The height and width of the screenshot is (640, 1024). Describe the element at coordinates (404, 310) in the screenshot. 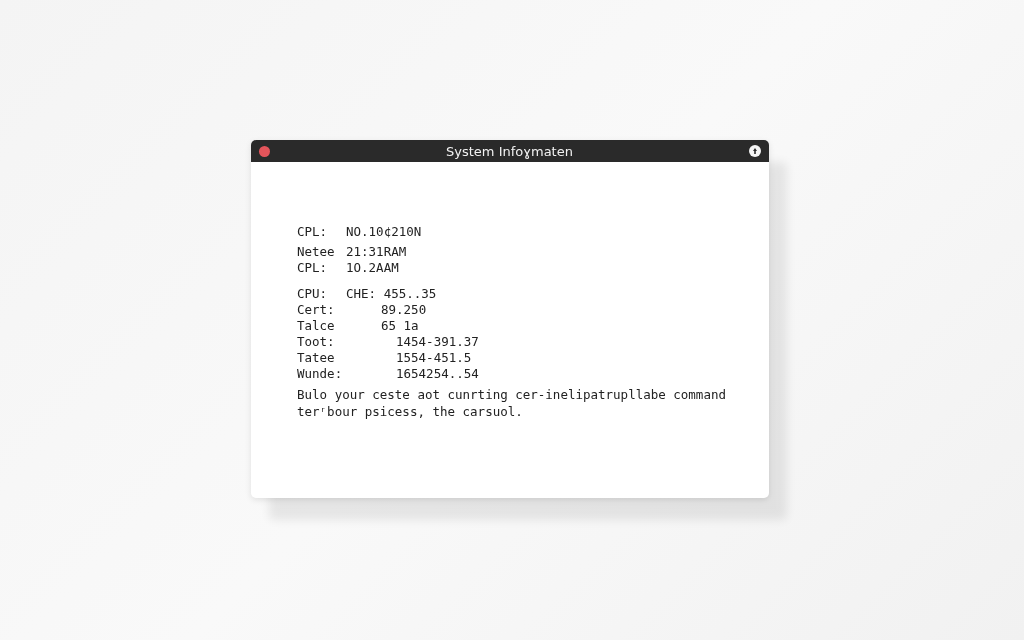

I see `field-value: 89.250` at that location.